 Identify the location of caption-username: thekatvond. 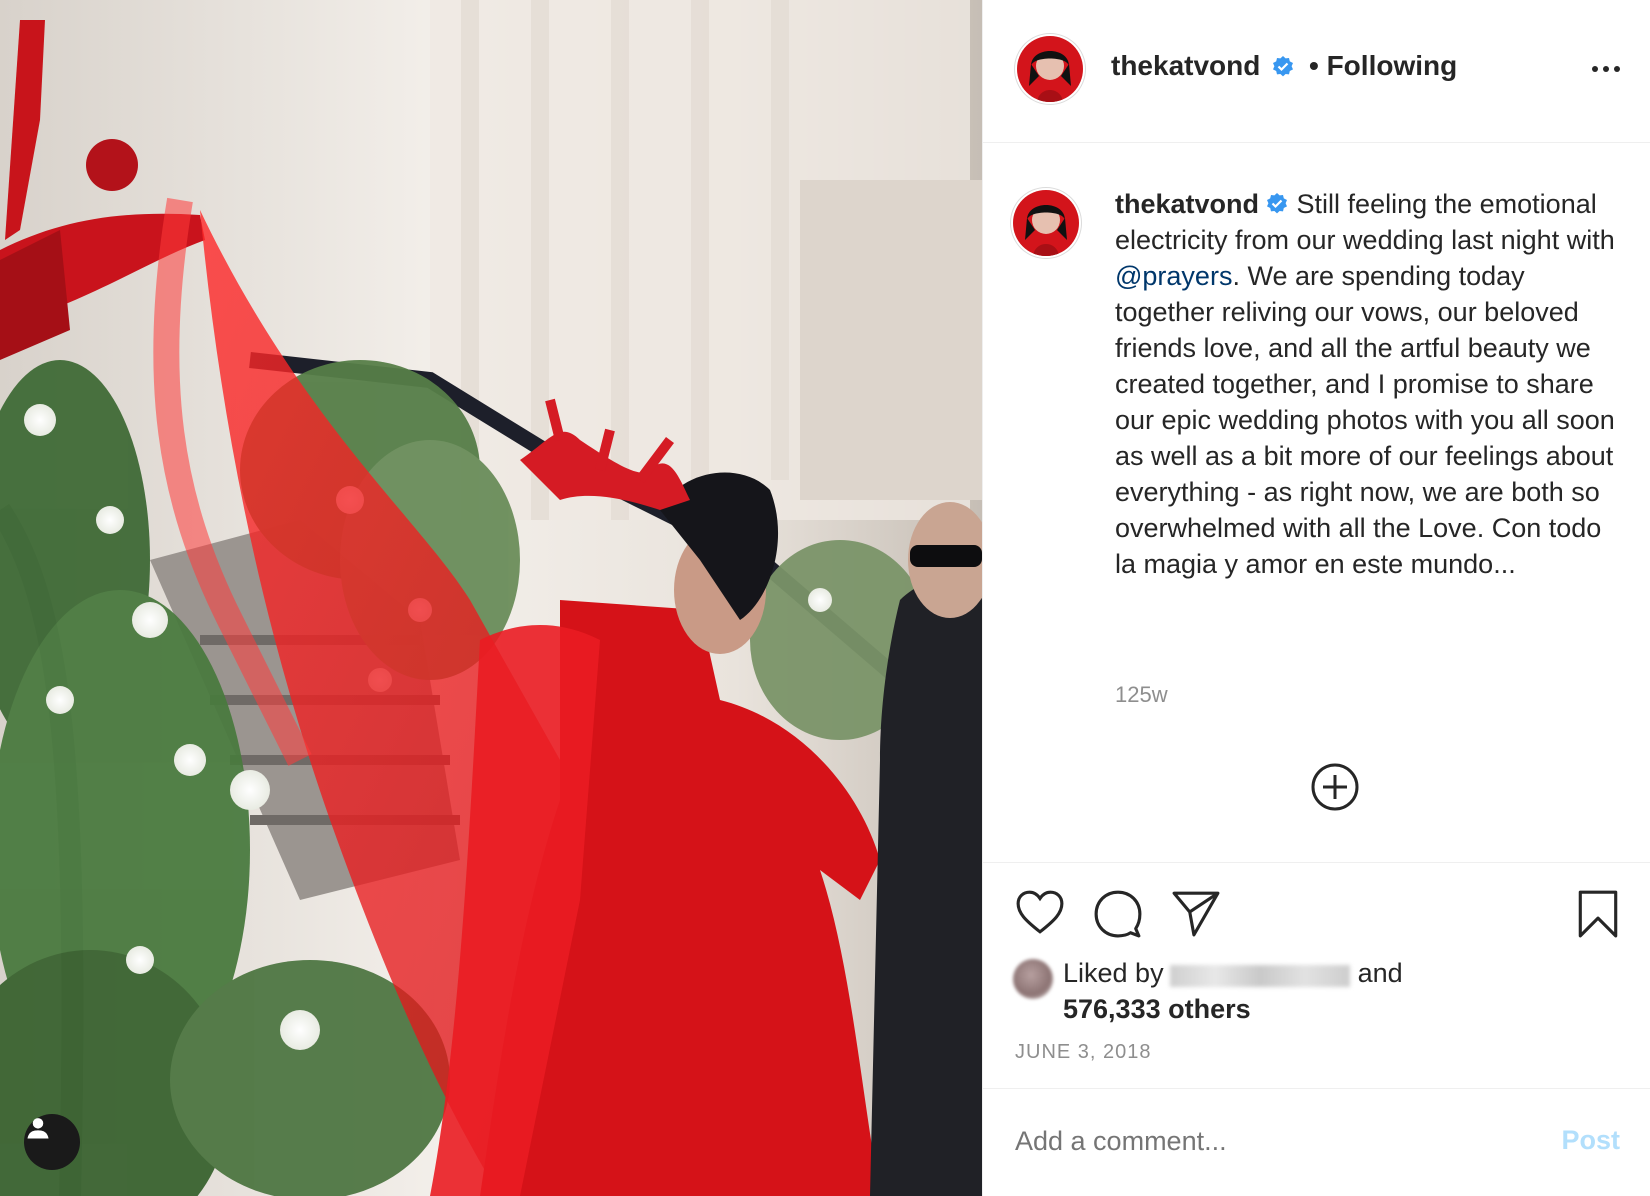
(1187, 204).